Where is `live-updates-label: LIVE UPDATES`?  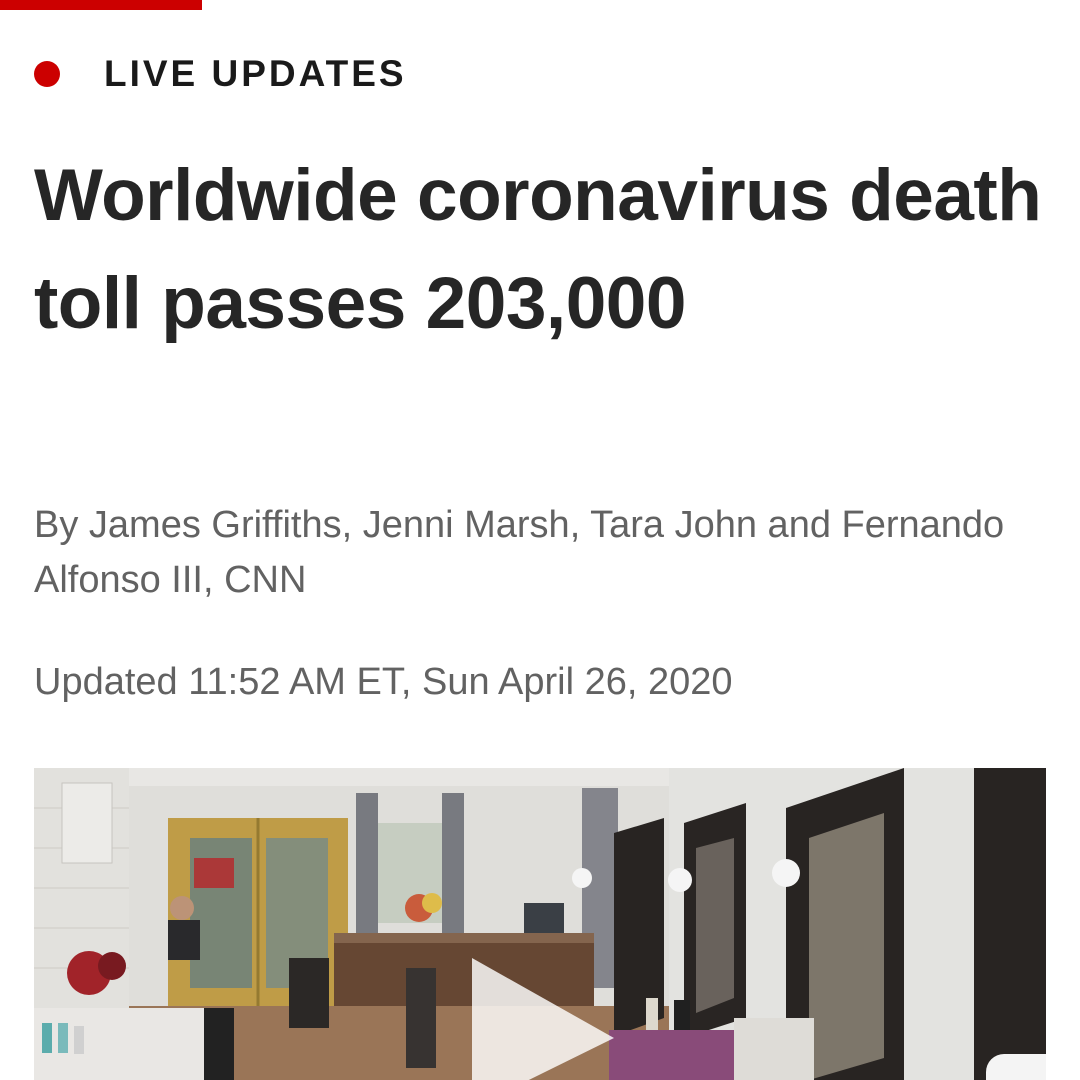
live-updates-label: LIVE UPDATES is located at coordinates (220, 74).